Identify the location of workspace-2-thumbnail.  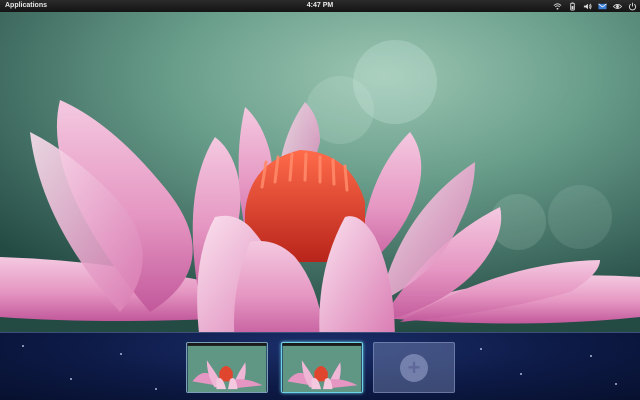
(322, 367).